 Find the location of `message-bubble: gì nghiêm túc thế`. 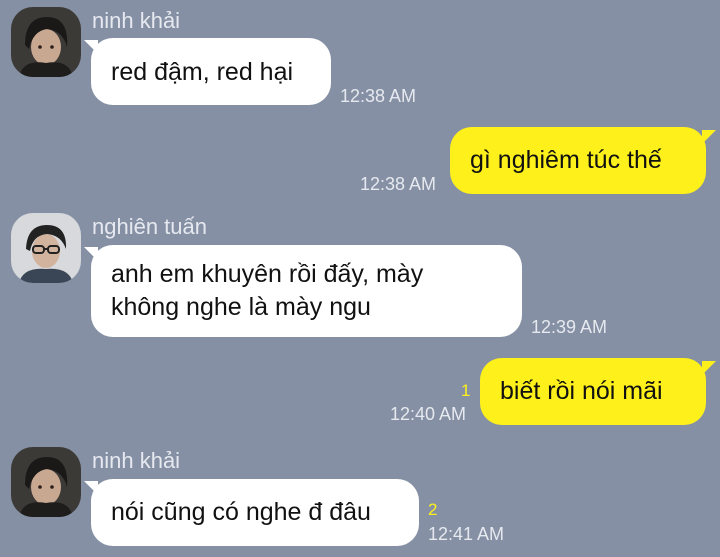

message-bubble: gì nghiêm túc thế is located at coordinates (578, 160).